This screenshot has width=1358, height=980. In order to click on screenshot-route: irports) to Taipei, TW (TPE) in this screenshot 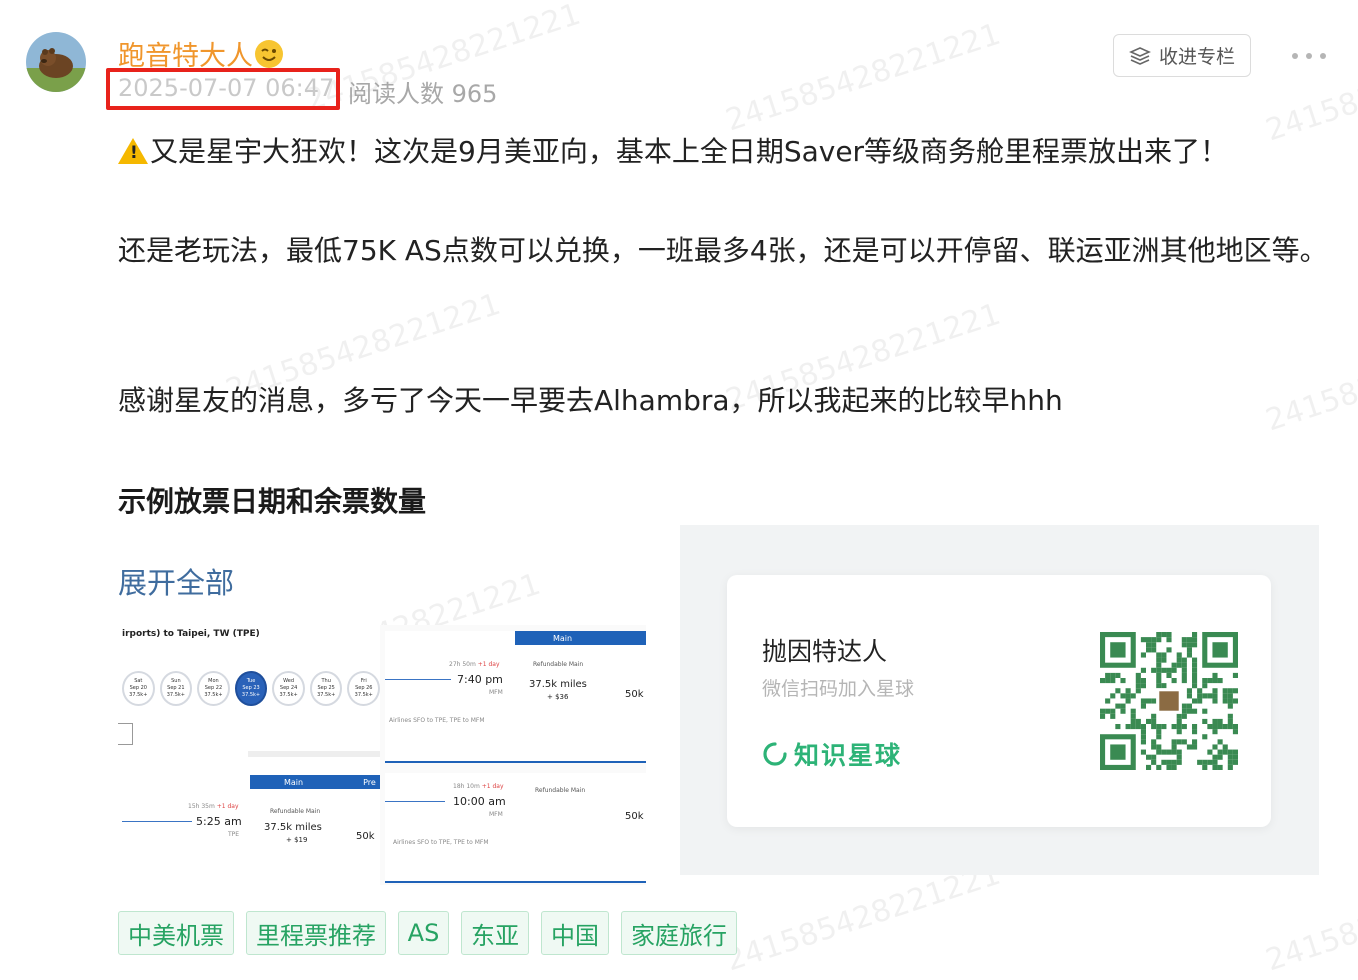, I will do `click(191, 634)`.